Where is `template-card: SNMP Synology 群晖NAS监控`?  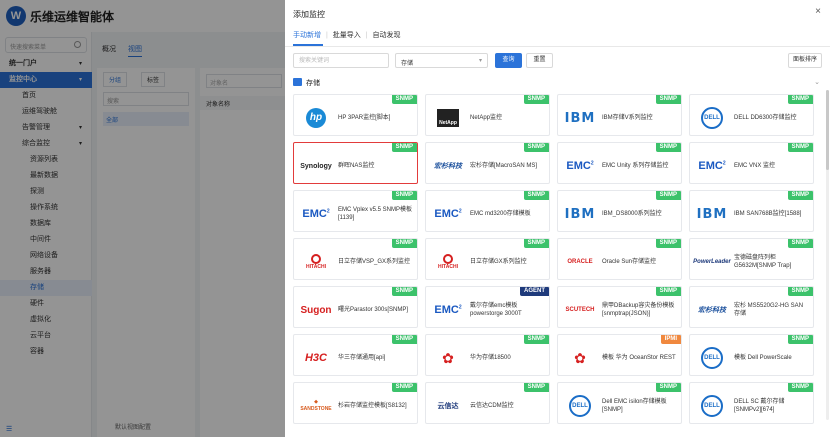
template-card: SNMP Synology 群晖NAS监控 is located at coordinates (355, 163).